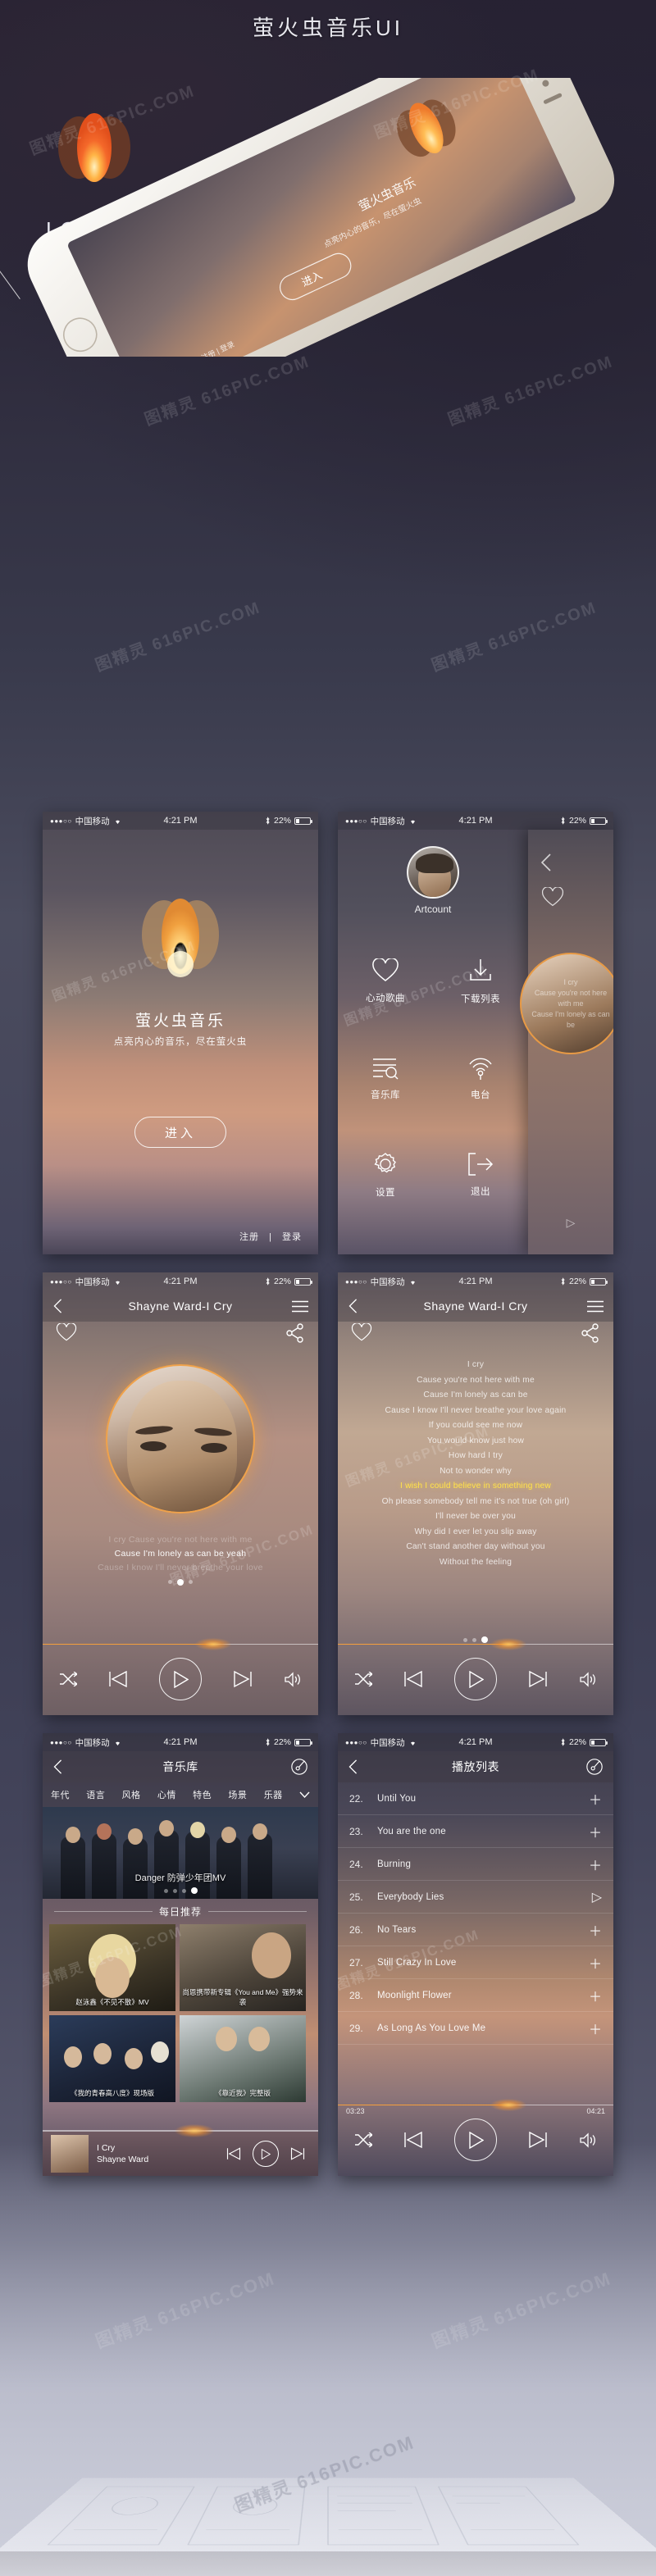 The width and height of the screenshot is (656, 2576). What do you see at coordinates (475, 1930) in the screenshot?
I see `track-row: 26. No Tears ＋` at bounding box center [475, 1930].